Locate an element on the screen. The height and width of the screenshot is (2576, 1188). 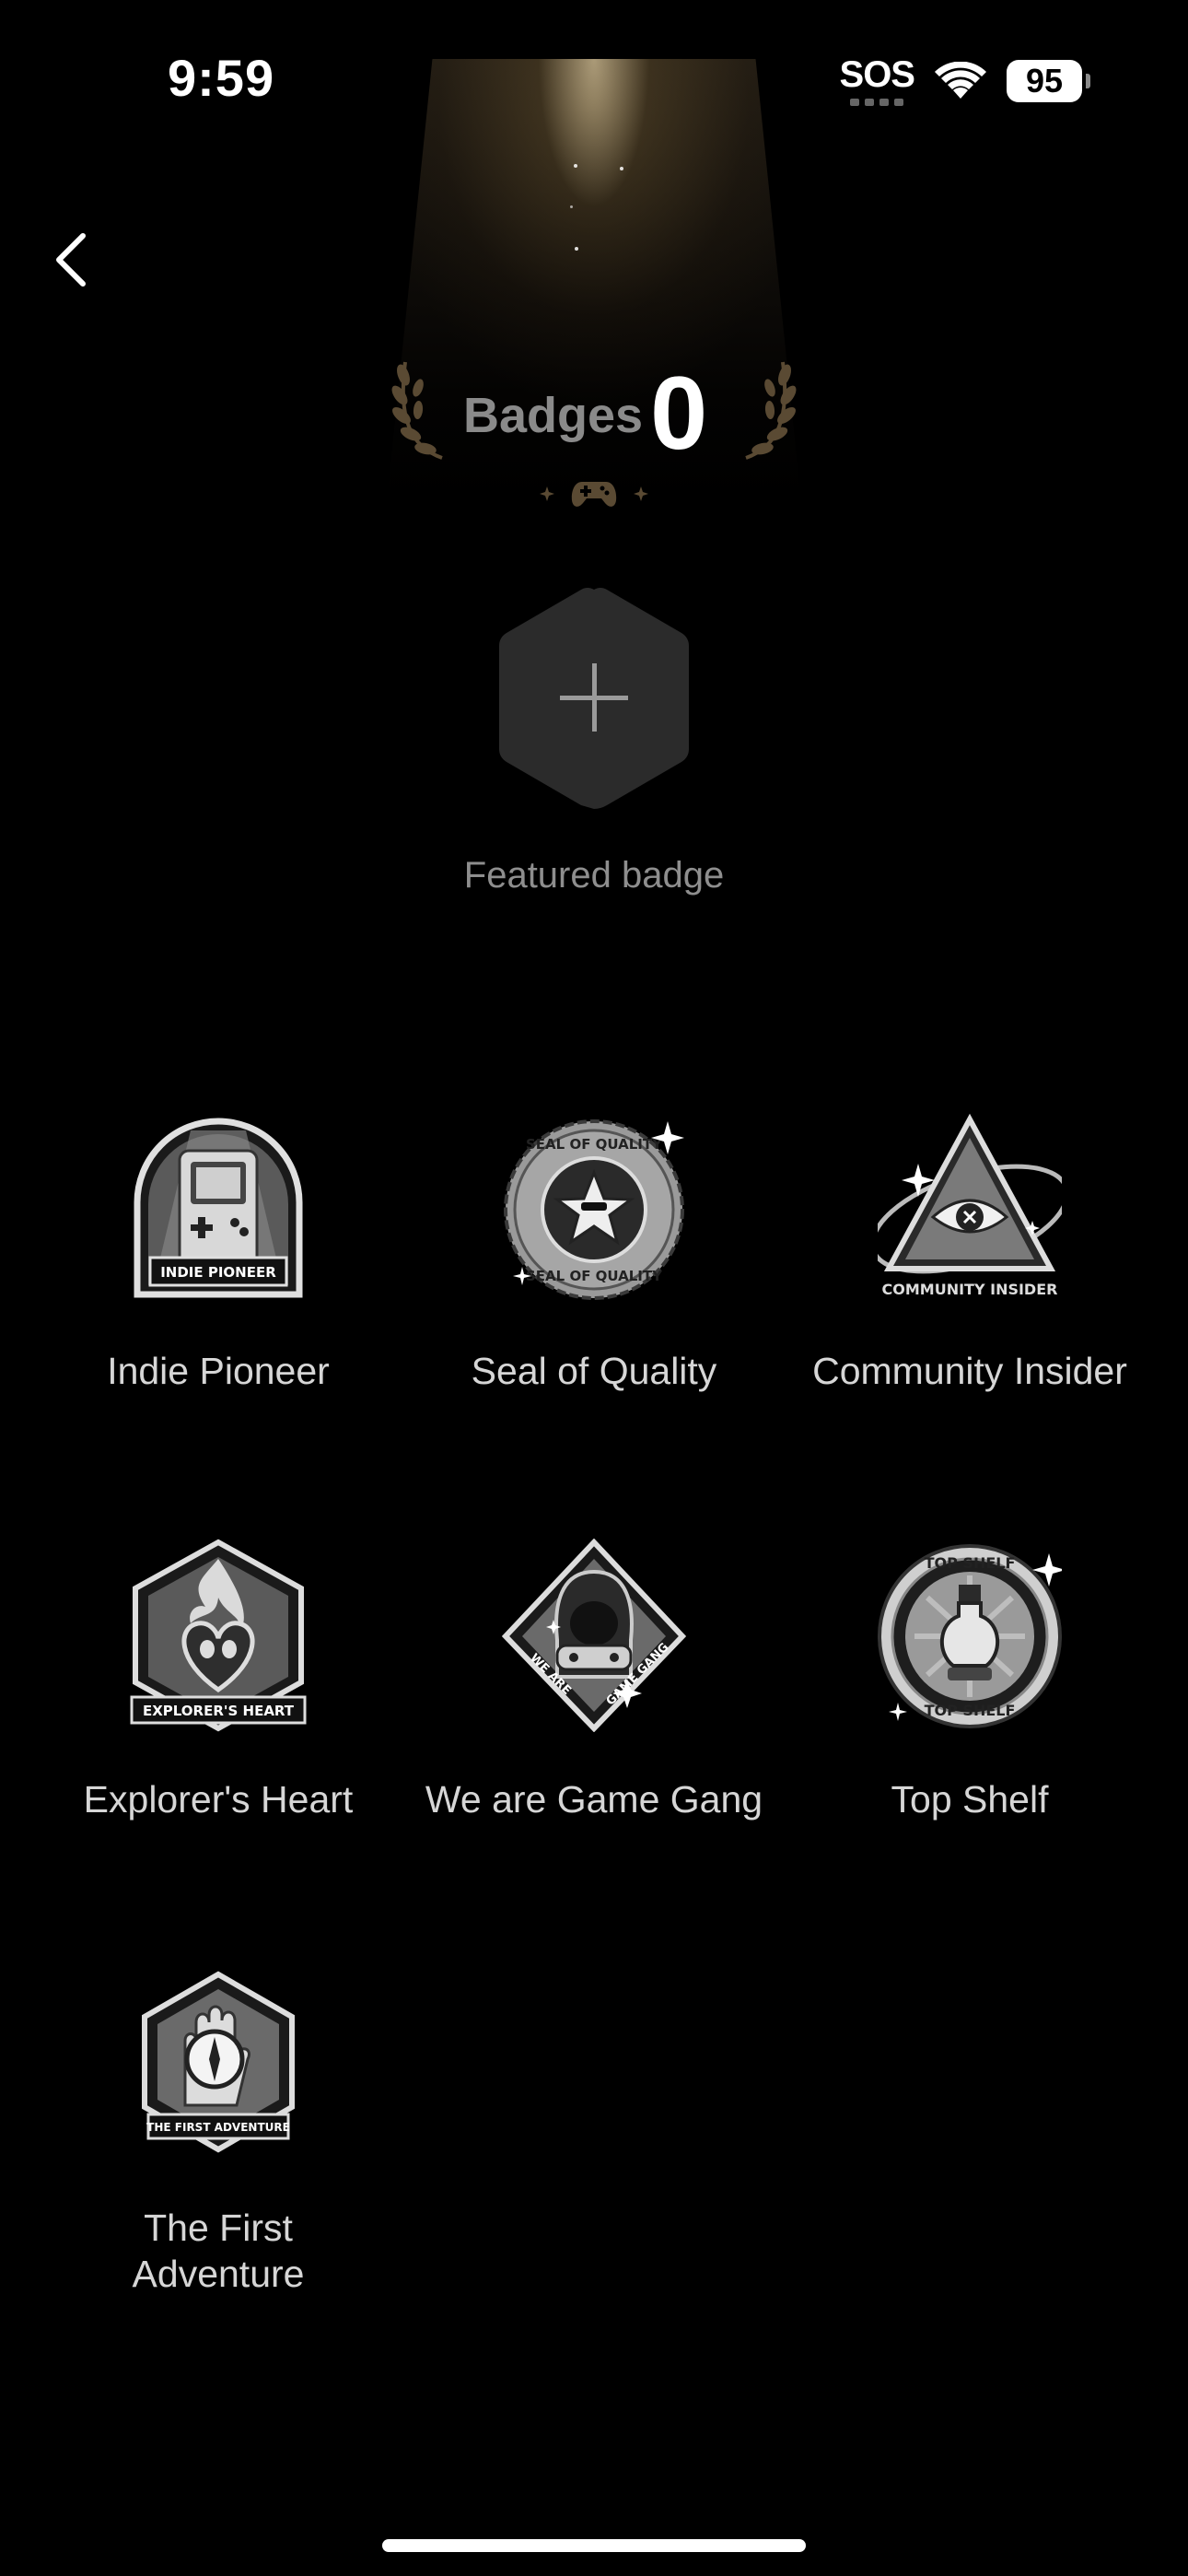
svg-text: THE FIRST ADVENTURE is located at coordinates (218, 2127).